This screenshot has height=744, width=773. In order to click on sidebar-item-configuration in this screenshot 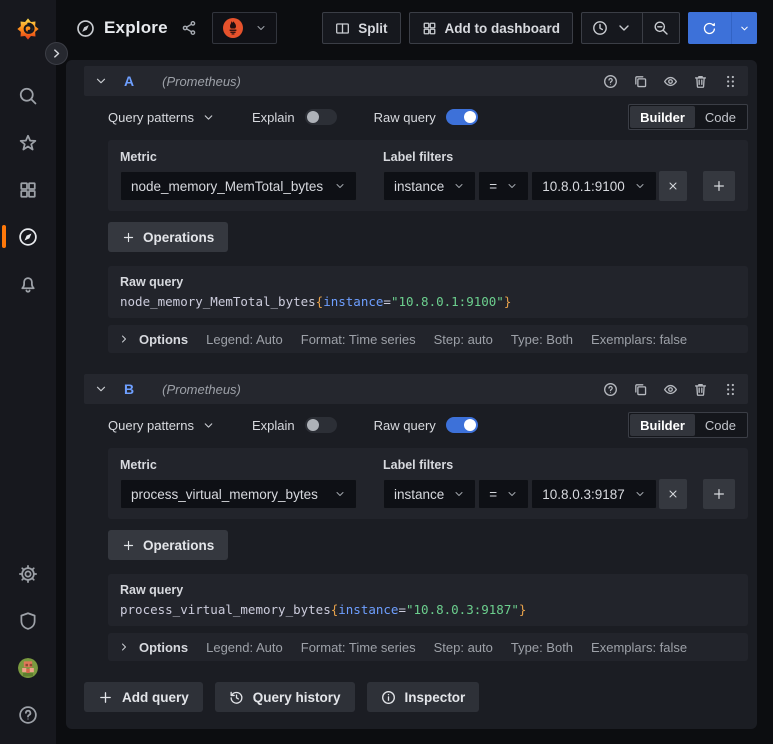, I will do `click(28, 573)`.